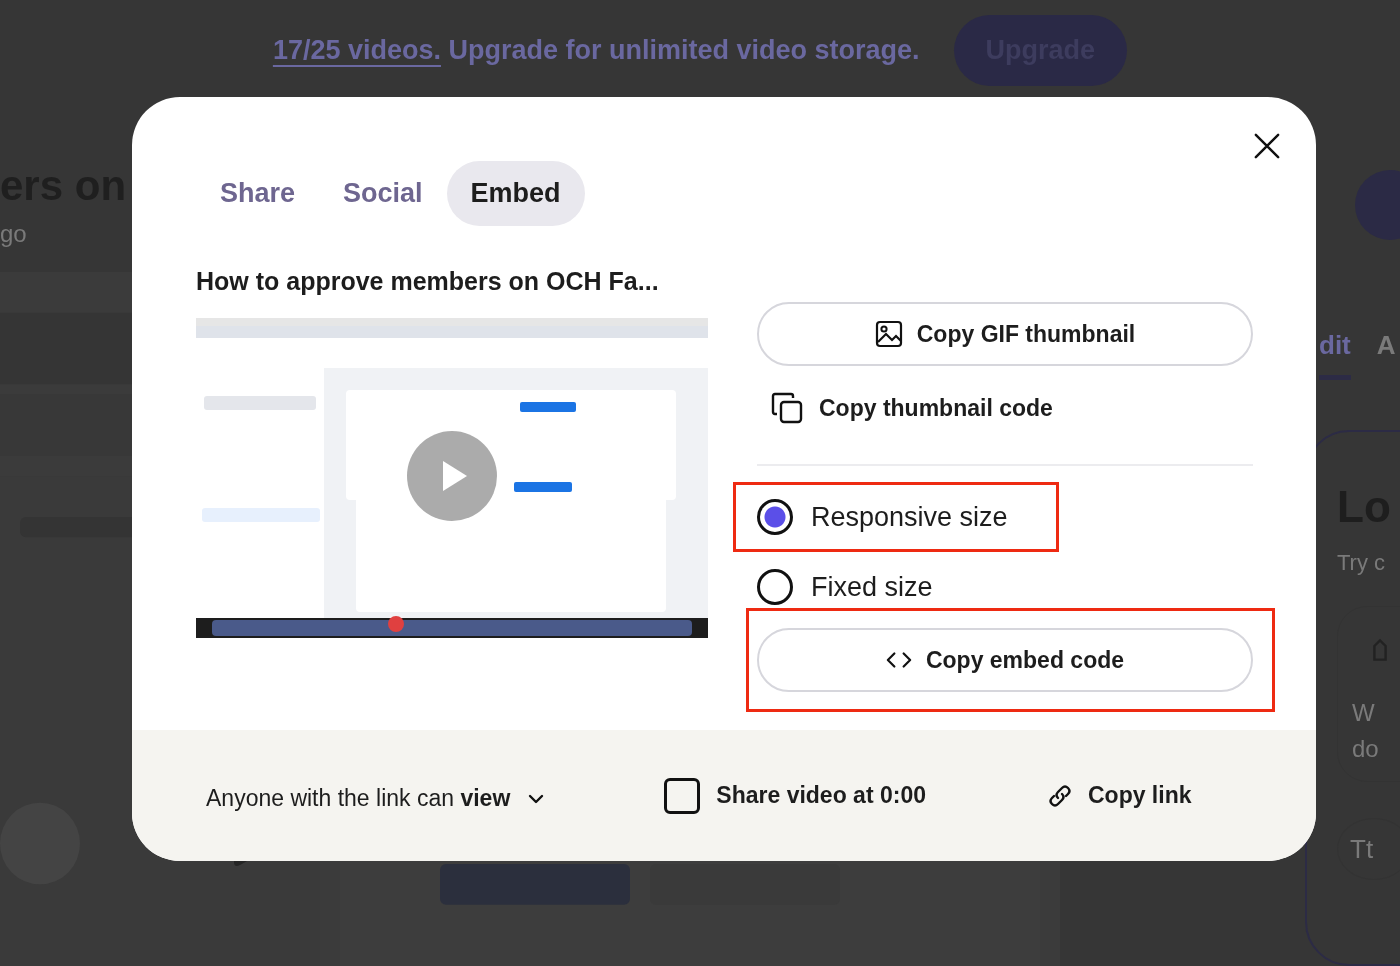 Image resolution: width=1400 pixels, height=966 pixels. I want to click on tab: Social, so click(383, 193).